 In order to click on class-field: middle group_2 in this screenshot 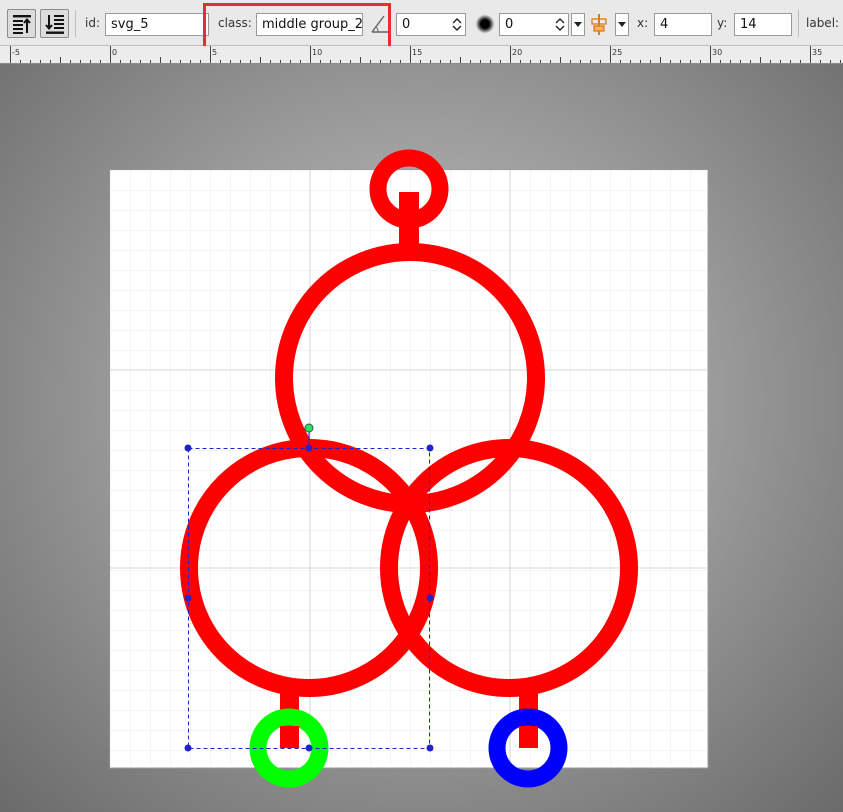, I will do `click(309, 24)`.